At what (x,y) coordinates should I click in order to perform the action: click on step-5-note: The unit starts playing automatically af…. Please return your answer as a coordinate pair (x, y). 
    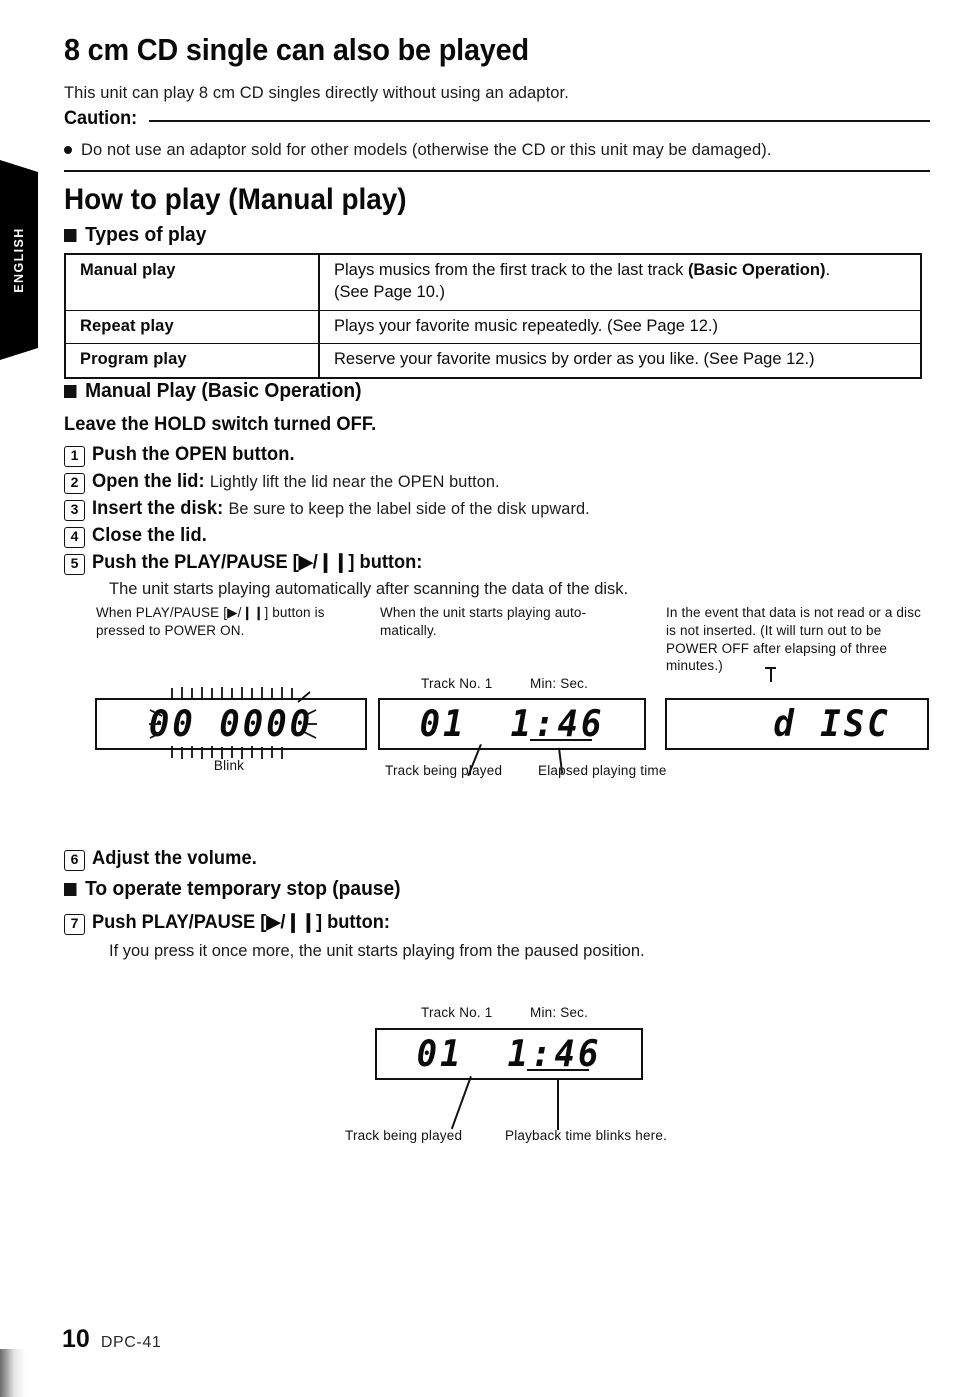
    Looking at the image, I should click on (369, 589).